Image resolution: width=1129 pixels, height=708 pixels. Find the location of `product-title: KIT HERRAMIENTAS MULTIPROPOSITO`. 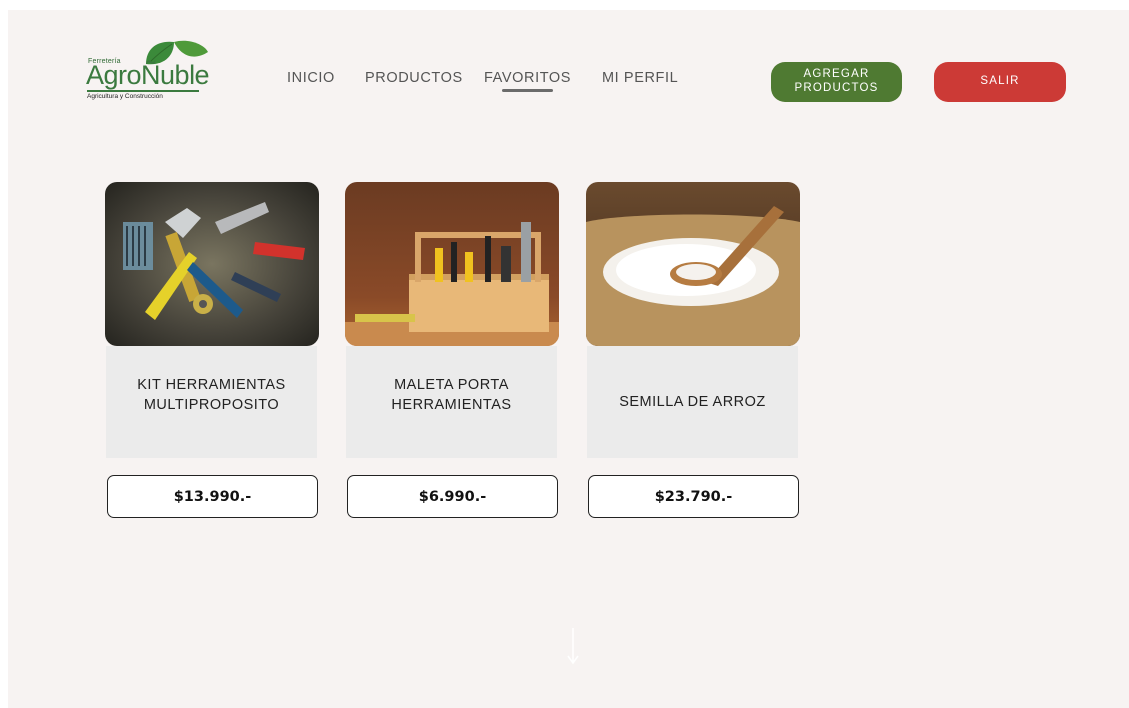

product-title: KIT HERRAMIENTAS MULTIPROPOSITO is located at coordinates (211, 395).